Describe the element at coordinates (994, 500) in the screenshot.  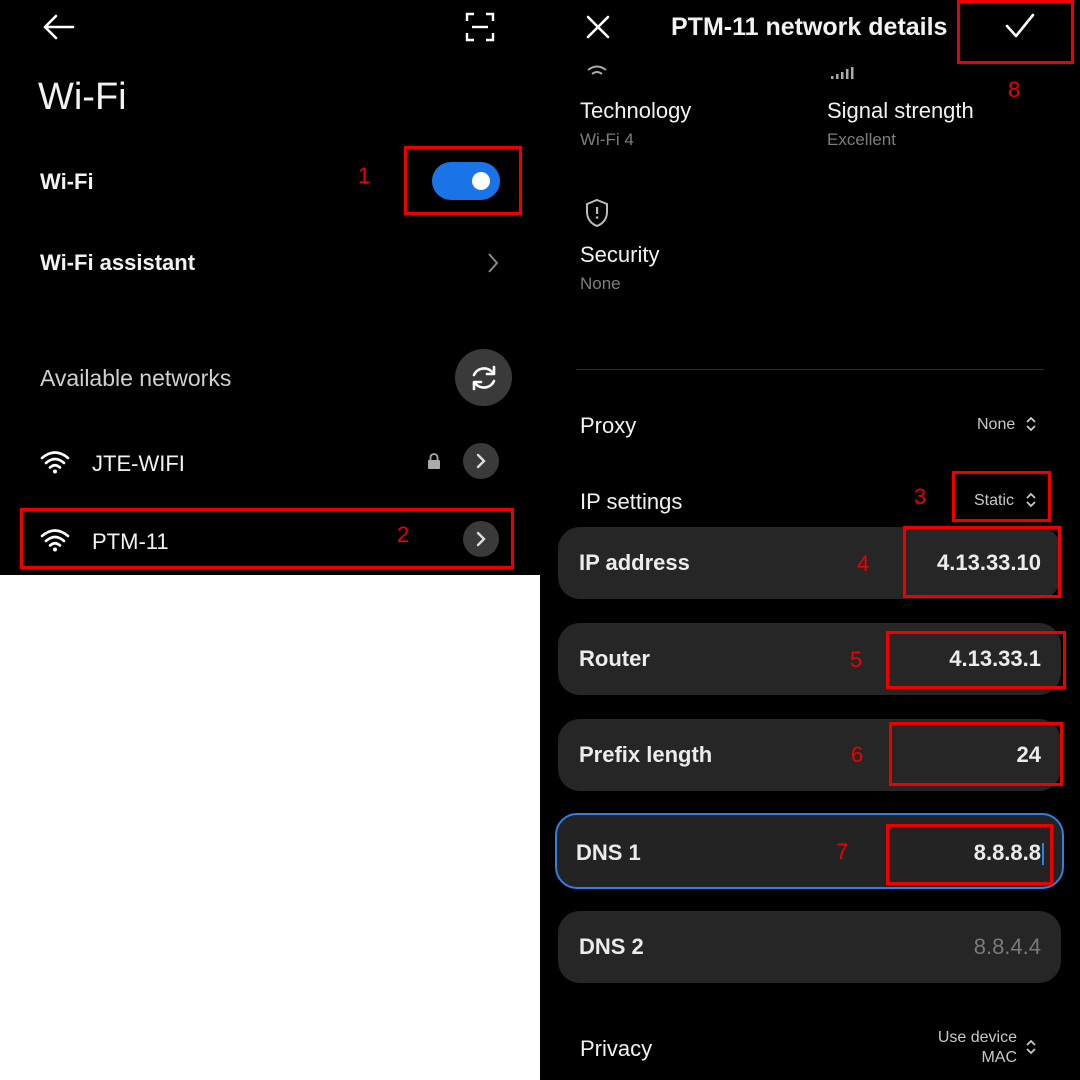
I see `ip-settings-value: Static` at that location.